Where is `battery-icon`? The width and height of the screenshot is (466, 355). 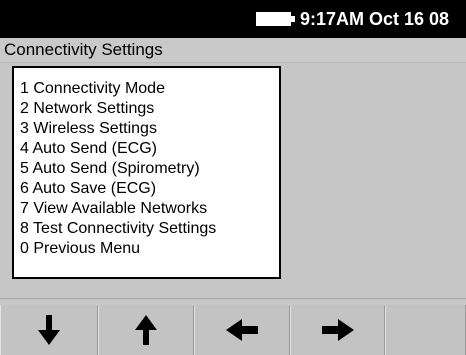 battery-icon is located at coordinates (273, 19).